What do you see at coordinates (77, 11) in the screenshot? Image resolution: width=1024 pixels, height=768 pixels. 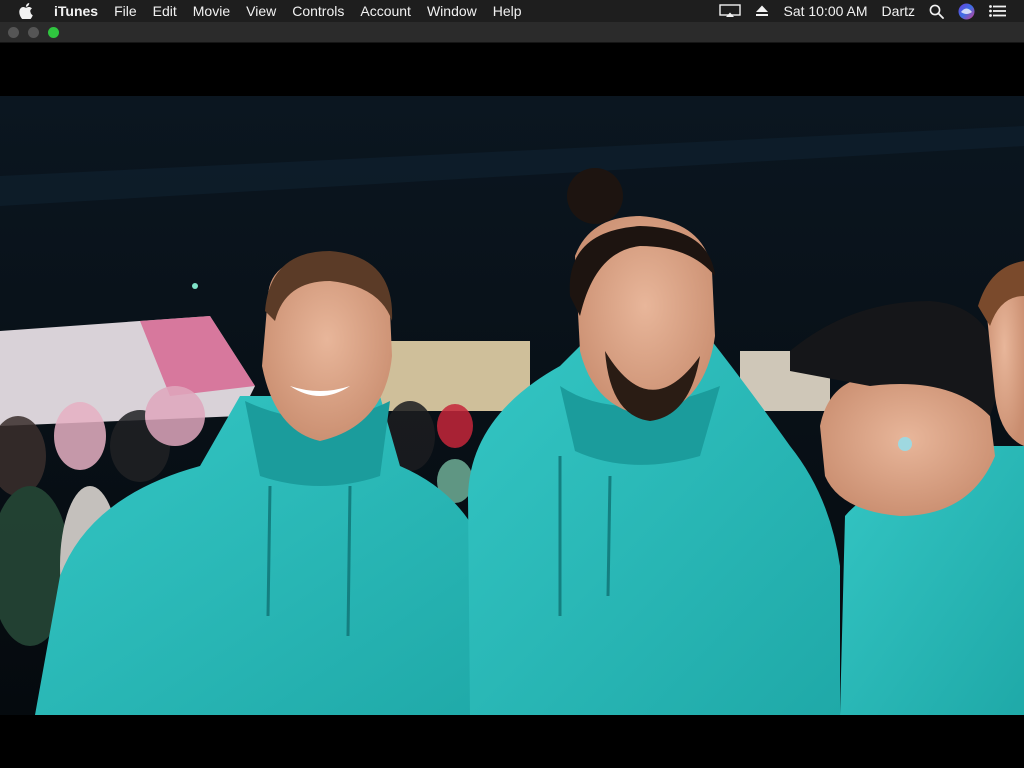 I see `menu-itunes: iTunes` at bounding box center [77, 11].